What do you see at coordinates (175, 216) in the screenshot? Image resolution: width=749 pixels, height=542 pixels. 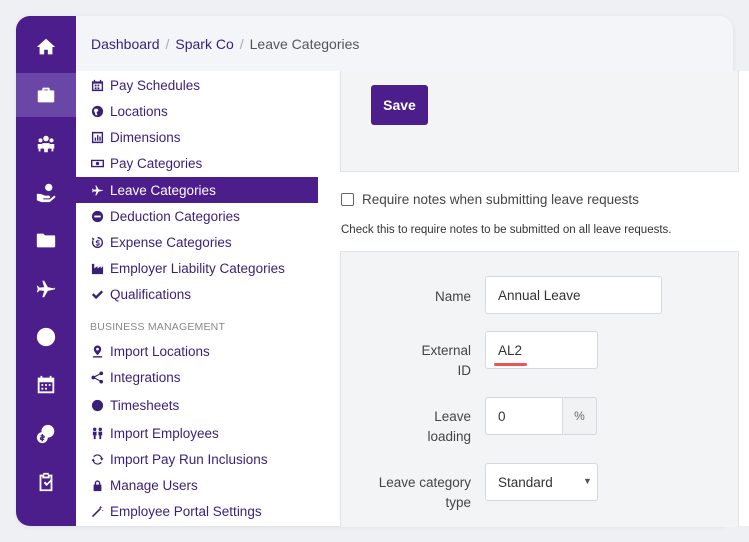 I see `subnav-item-label: Deduction Categories` at bounding box center [175, 216].